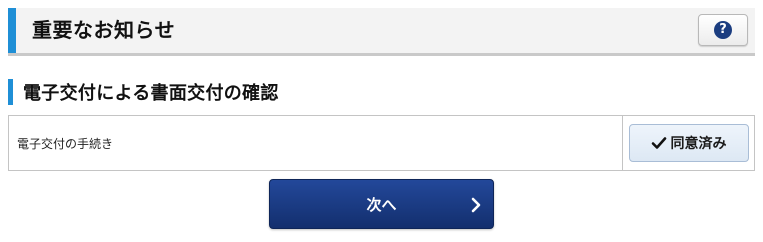  What do you see at coordinates (476, 205) in the screenshot?
I see `chevron-right-icon` at bounding box center [476, 205].